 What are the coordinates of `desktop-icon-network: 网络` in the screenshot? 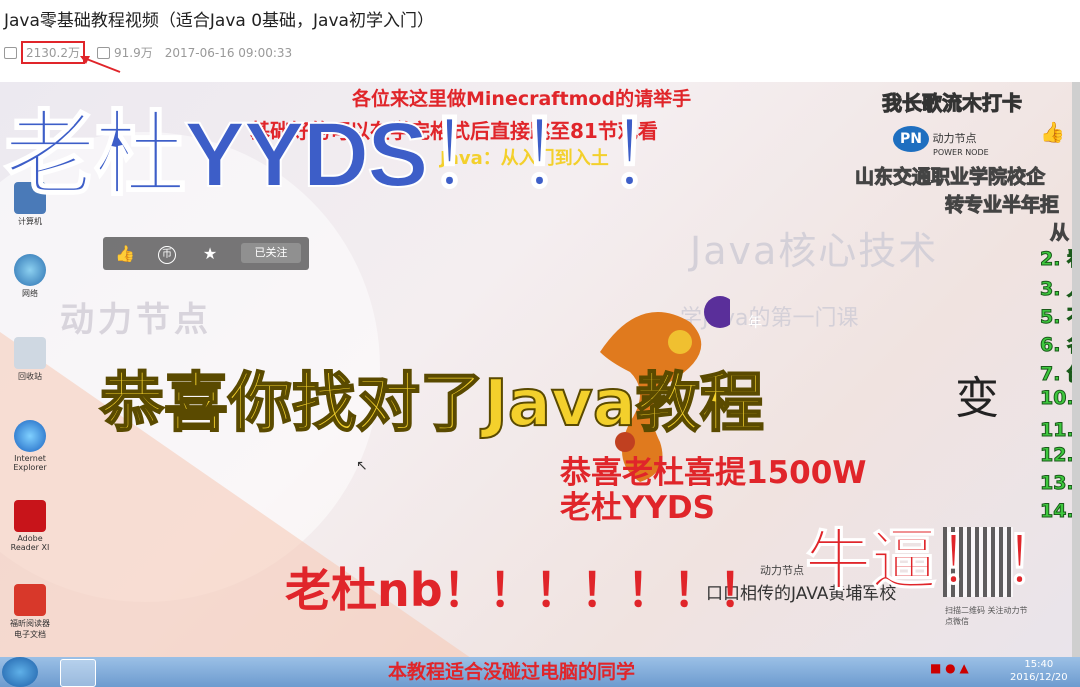 It's located at (30, 276).